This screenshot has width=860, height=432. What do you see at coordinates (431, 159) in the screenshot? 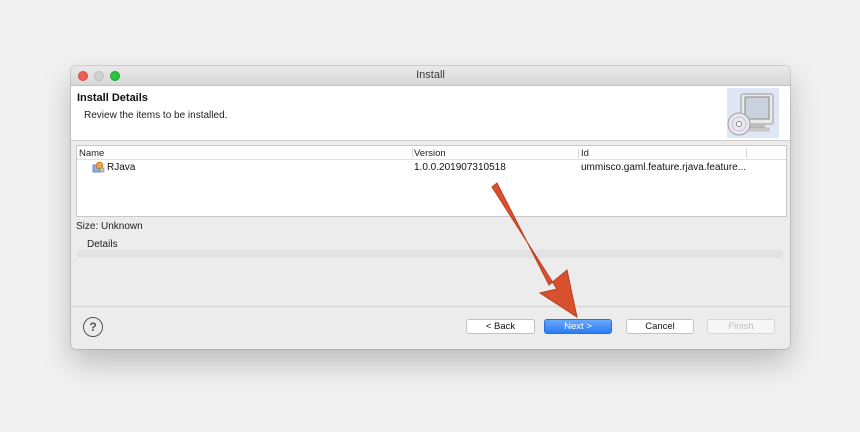
I see `header-divider` at bounding box center [431, 159].